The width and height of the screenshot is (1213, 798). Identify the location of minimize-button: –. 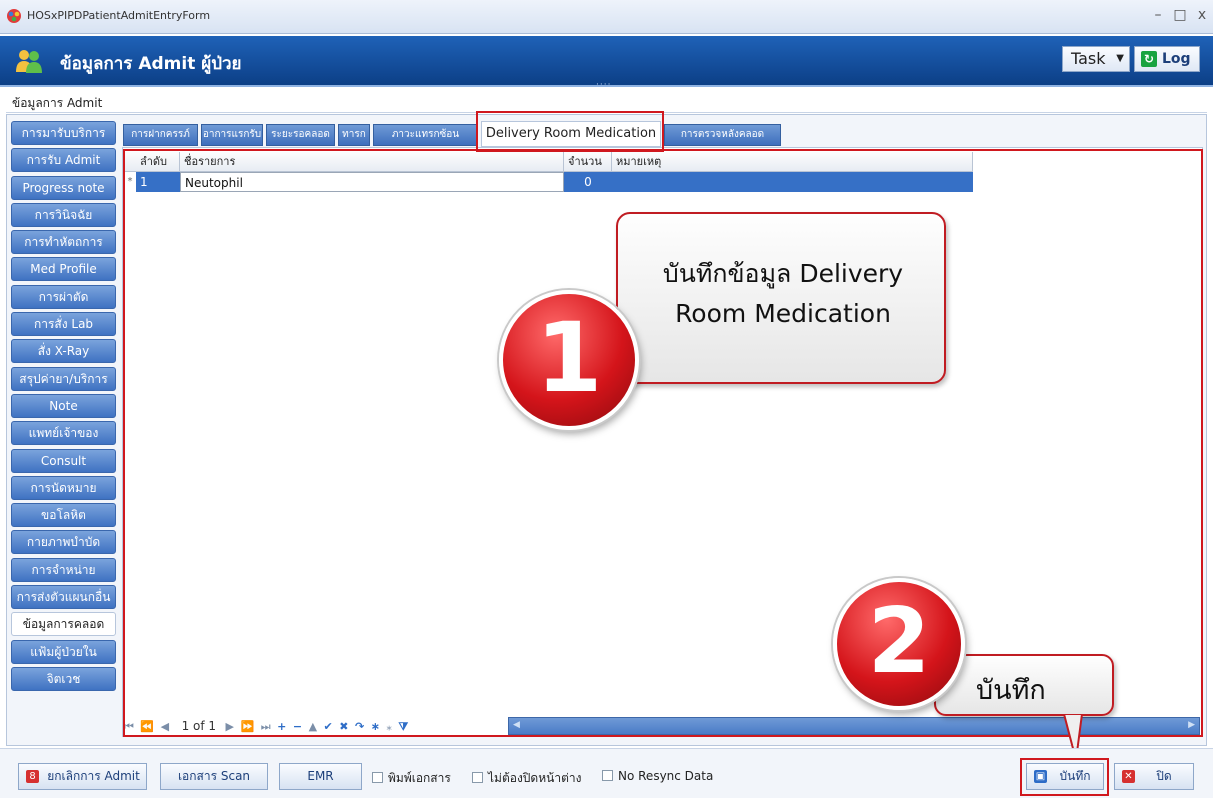
(1158, 15).